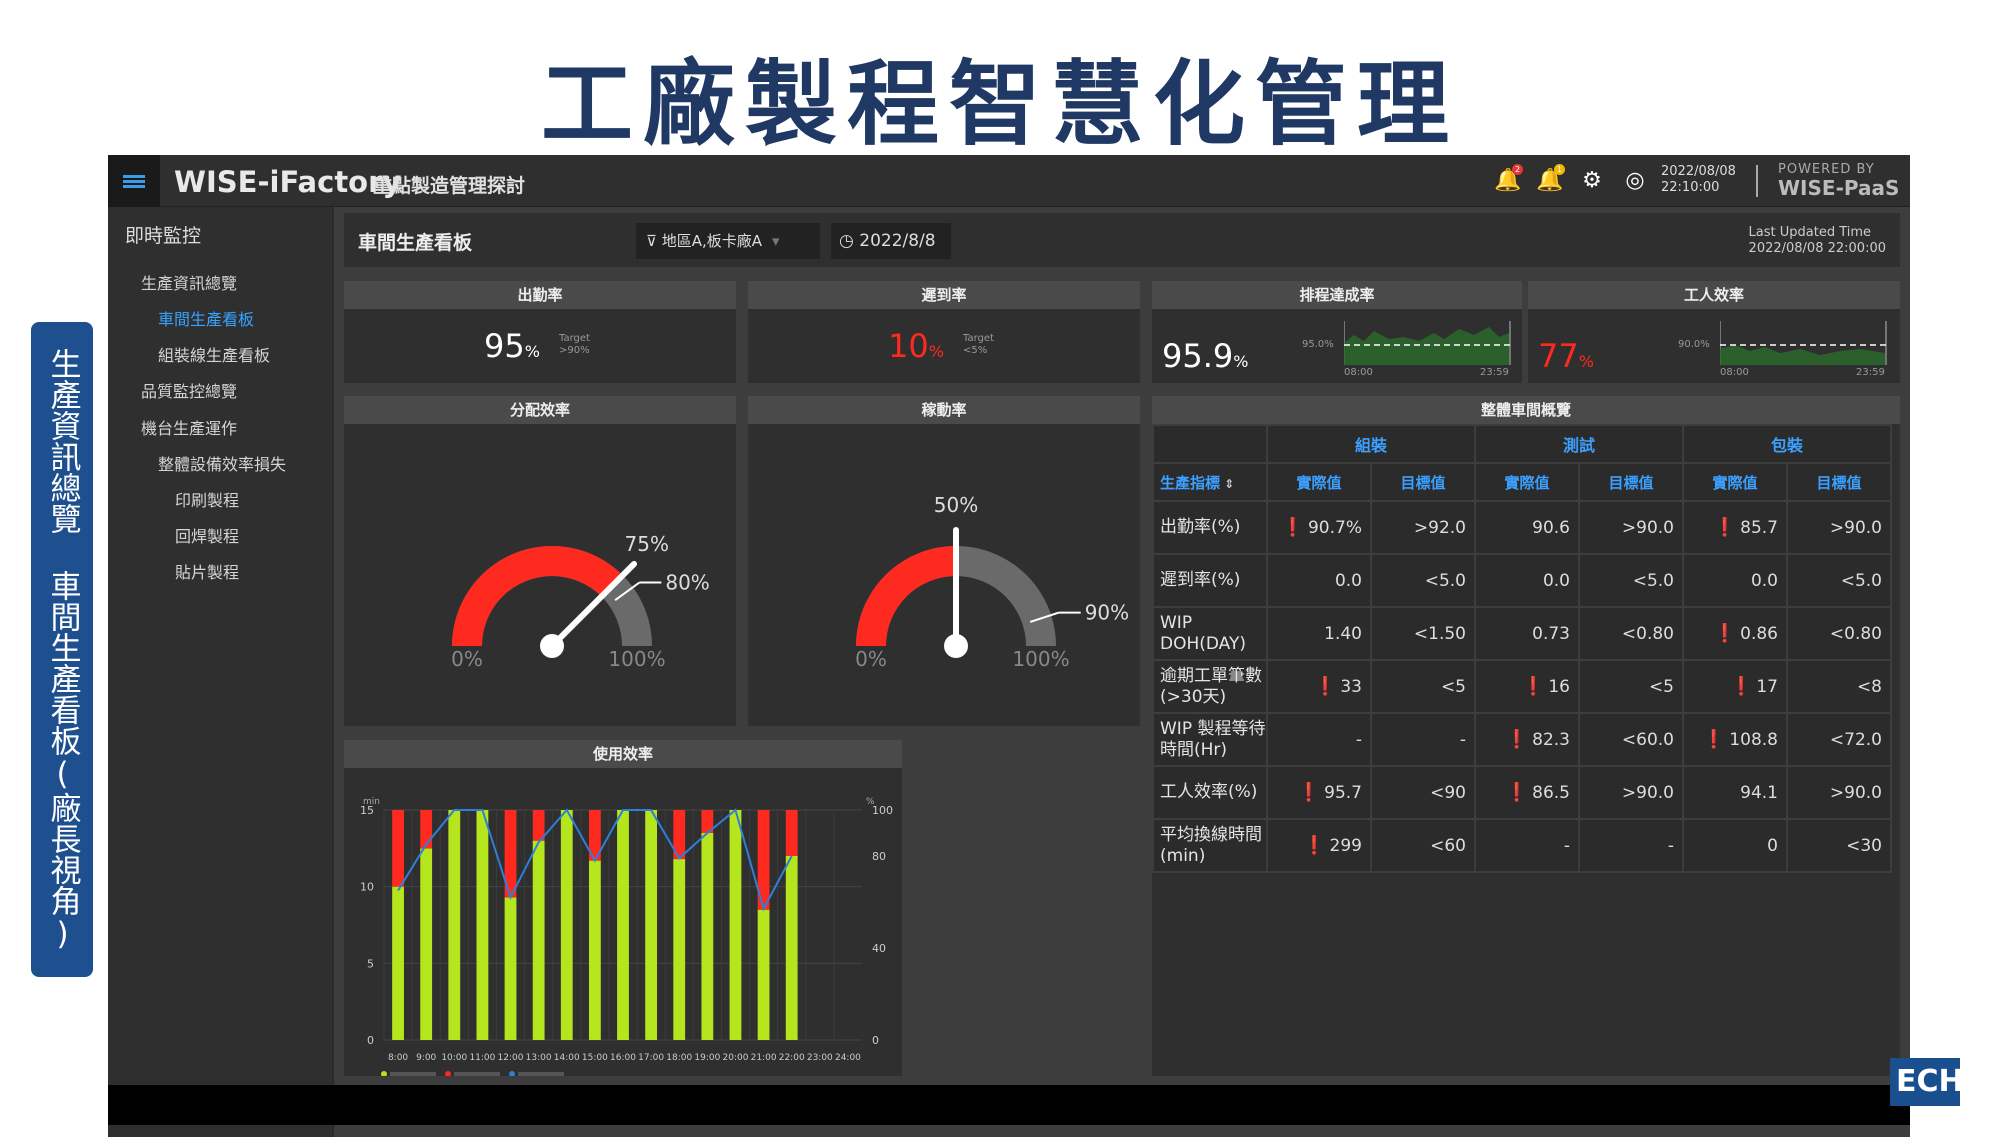 This screenshot has height=1137, width=2000. I want to click on cell-value: <5.0, so click(1445, 580).